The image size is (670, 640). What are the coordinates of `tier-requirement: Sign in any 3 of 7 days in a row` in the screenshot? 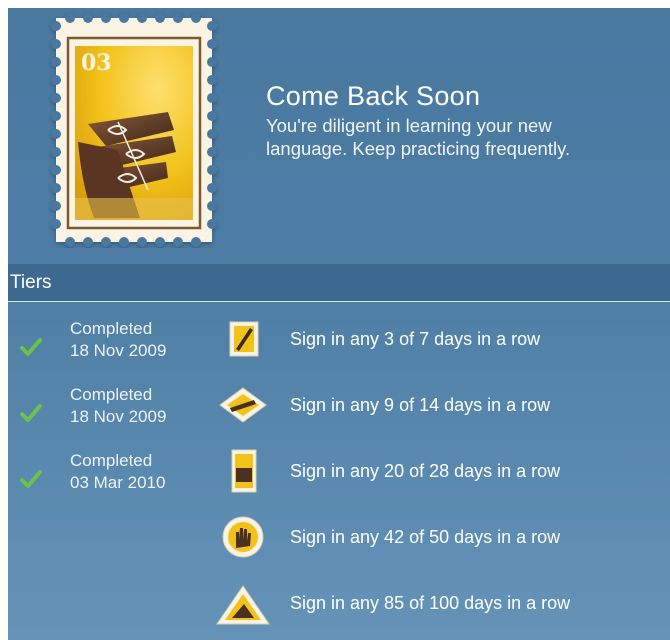 It's located at (415, 339).